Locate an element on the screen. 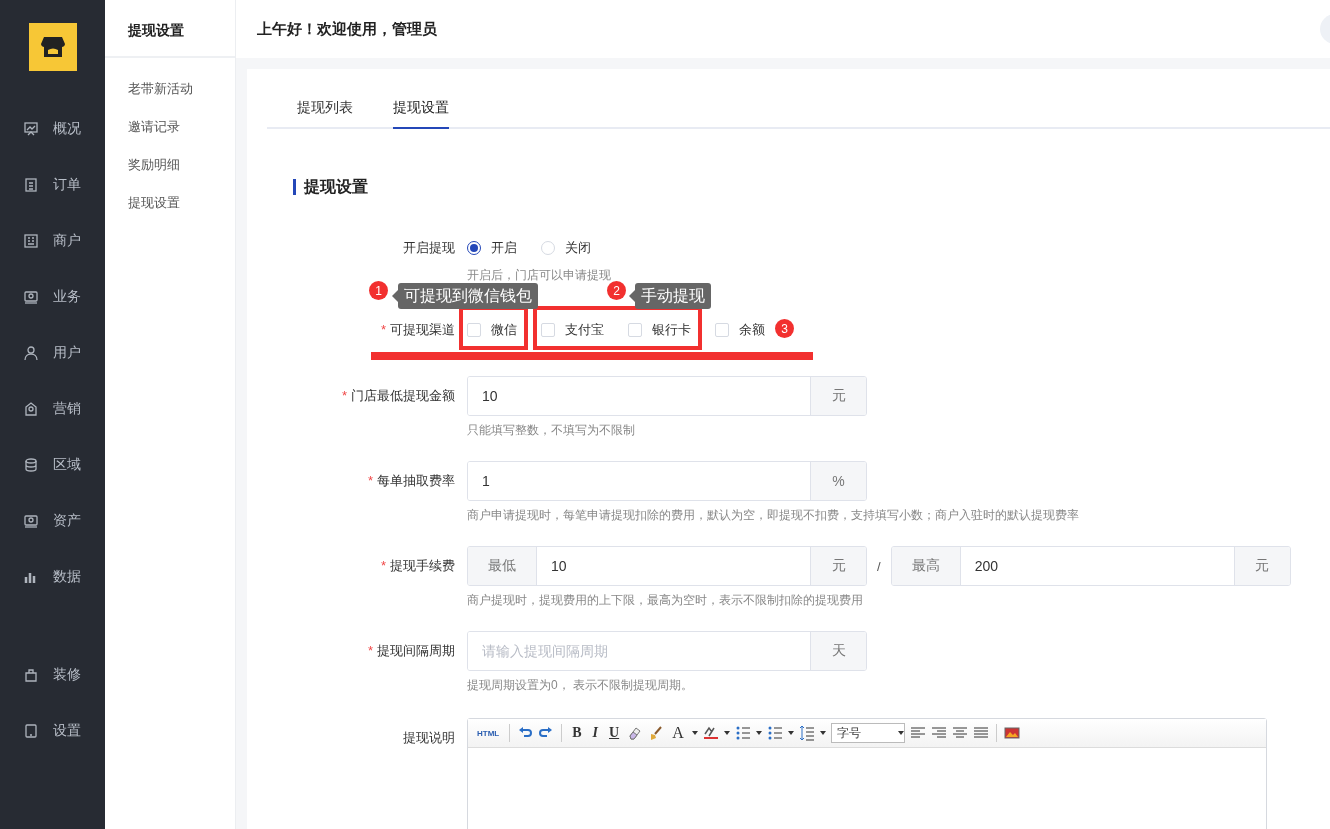 The image size is (1330, 829). field-hint: 提现周期设置为0， 表示不限制提现周期。 is located at coordinates (580, 685).